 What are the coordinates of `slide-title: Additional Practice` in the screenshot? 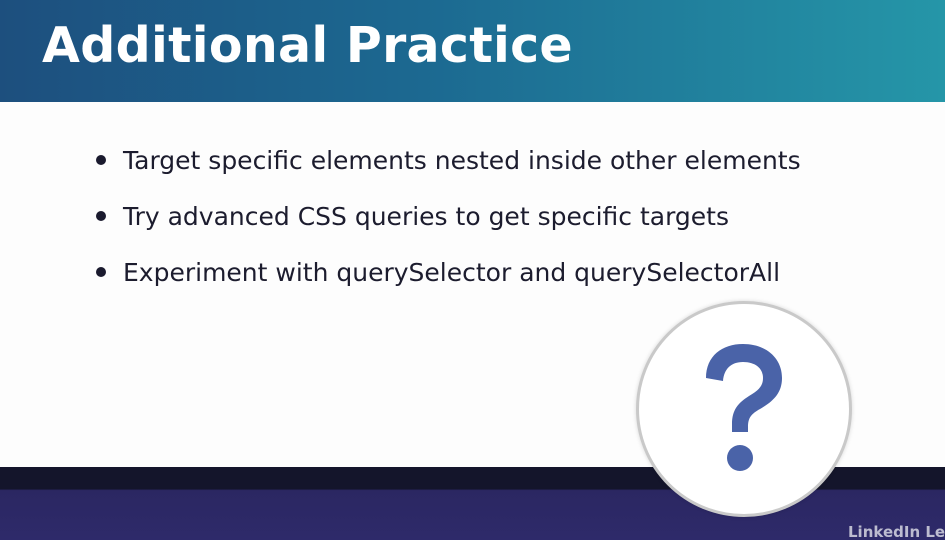 It's located at (307, 45).